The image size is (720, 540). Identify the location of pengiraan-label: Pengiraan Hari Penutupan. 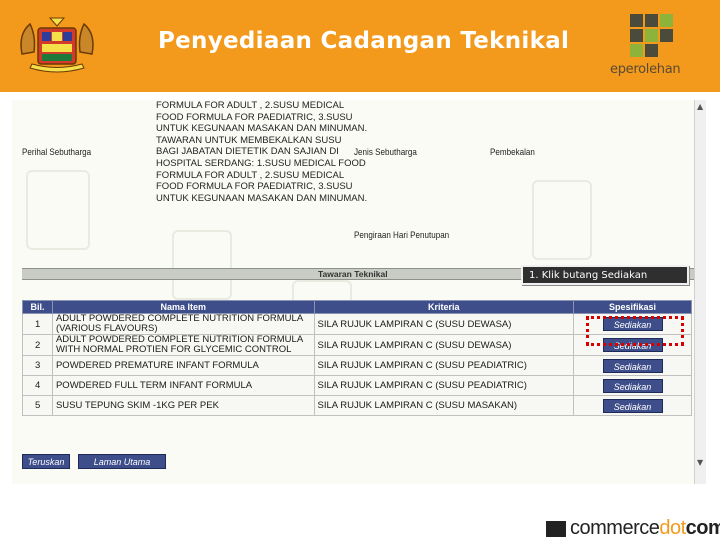
(402, 235).